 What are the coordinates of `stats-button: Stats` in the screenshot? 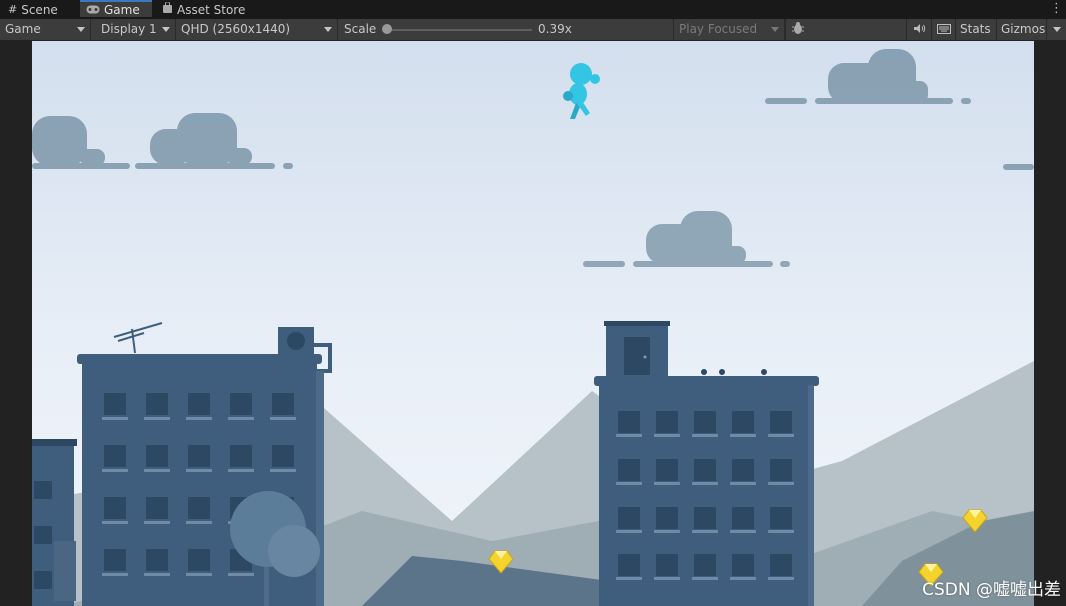 It's located at (975, 29).